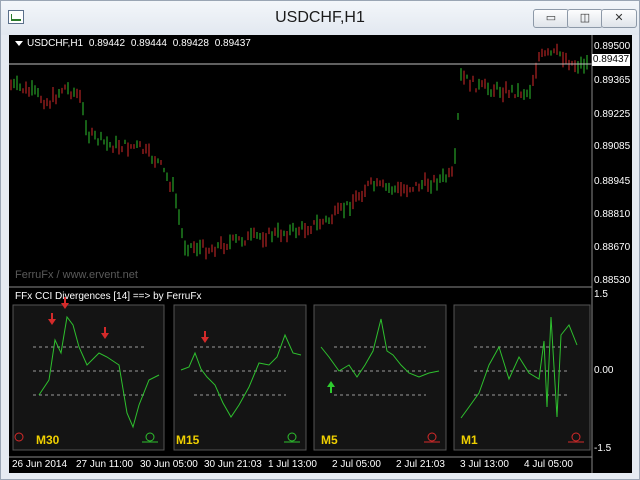 Image resolution: width=640 pixels, height=480 pixels. Describe the element at coordinates (612, 146) in the screenshot. I see `price-label: 0.89085` at that location.